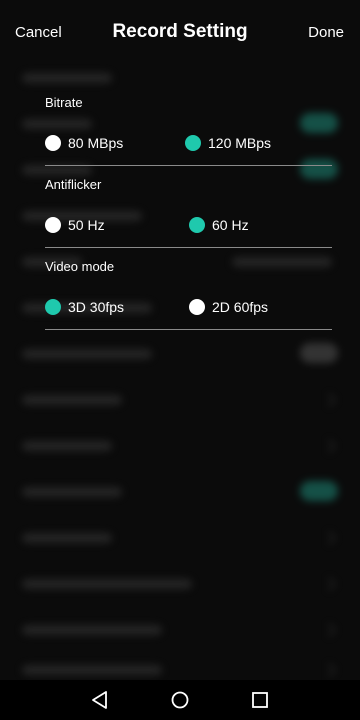 Image resolution: width=360 pixels, height=720 pixels. Describe the element at coordinates (260, 700) in the screenshot. I see `recents-icon` at that location.